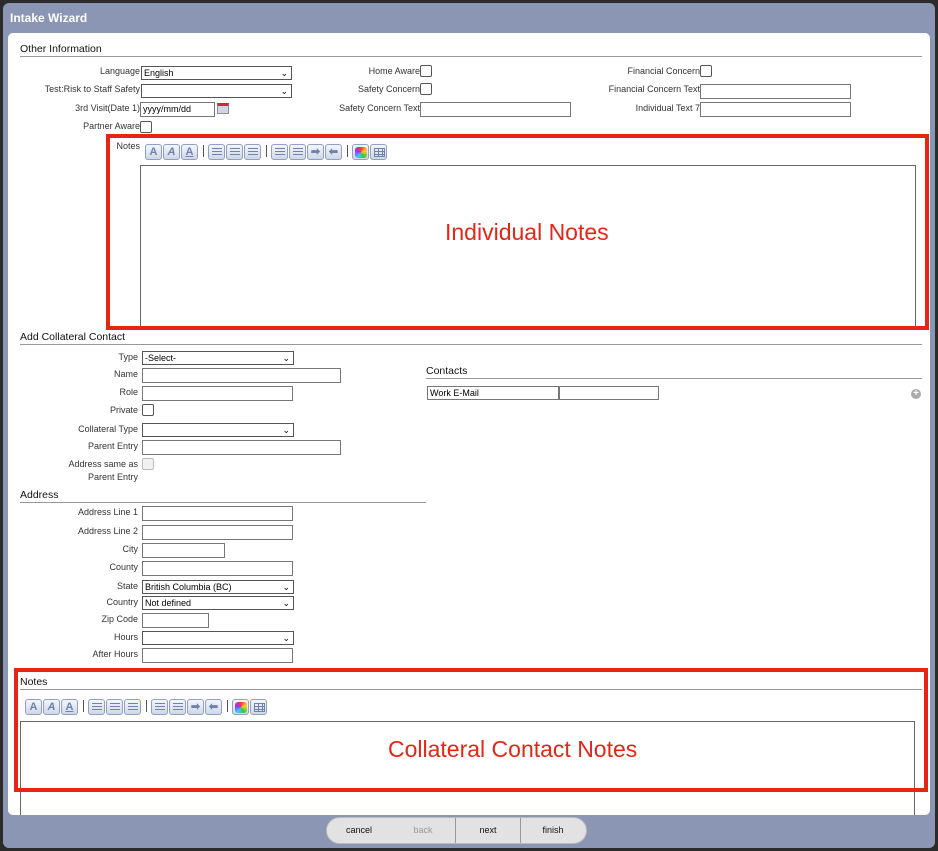  What do you see at coordinates (177, 109) in the screenshot?
I see `third-visit-date-input: yyyy/mm/dd` at bounding box center [177, 109].